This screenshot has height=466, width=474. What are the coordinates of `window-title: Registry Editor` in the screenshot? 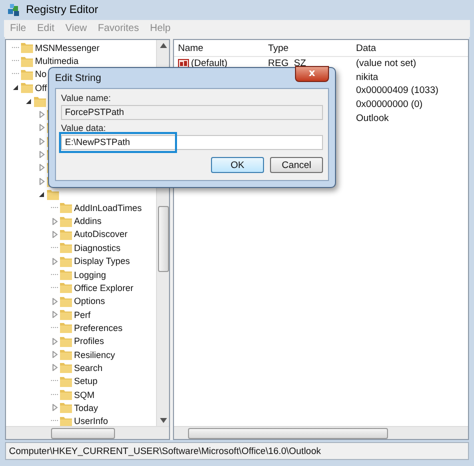 It's located at (62, 10).